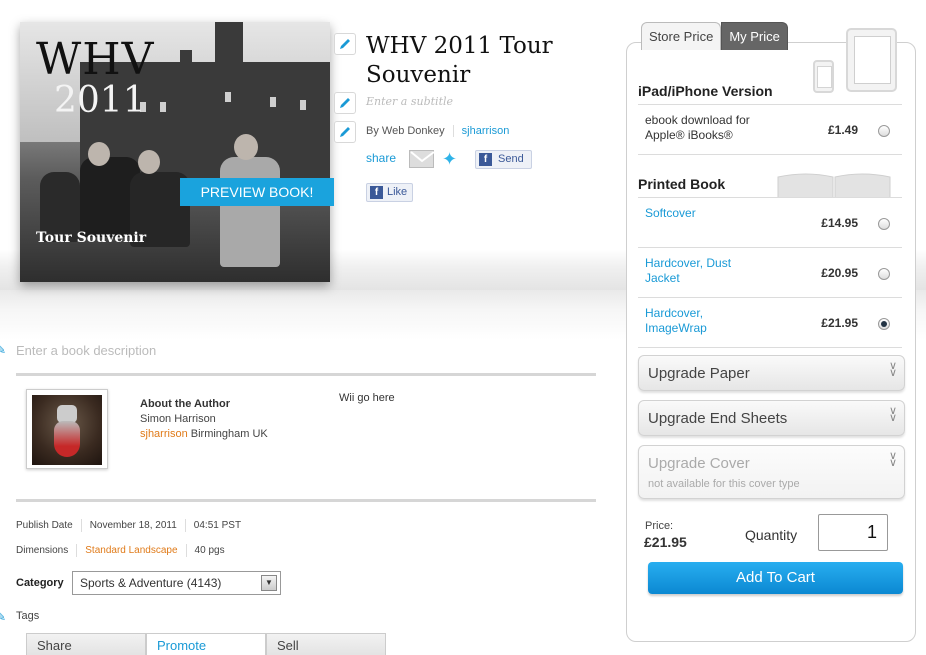 The height and width of the screenshot is (655, 926). I want to click on author-byline: By Web Donkey, so click(405, 131).